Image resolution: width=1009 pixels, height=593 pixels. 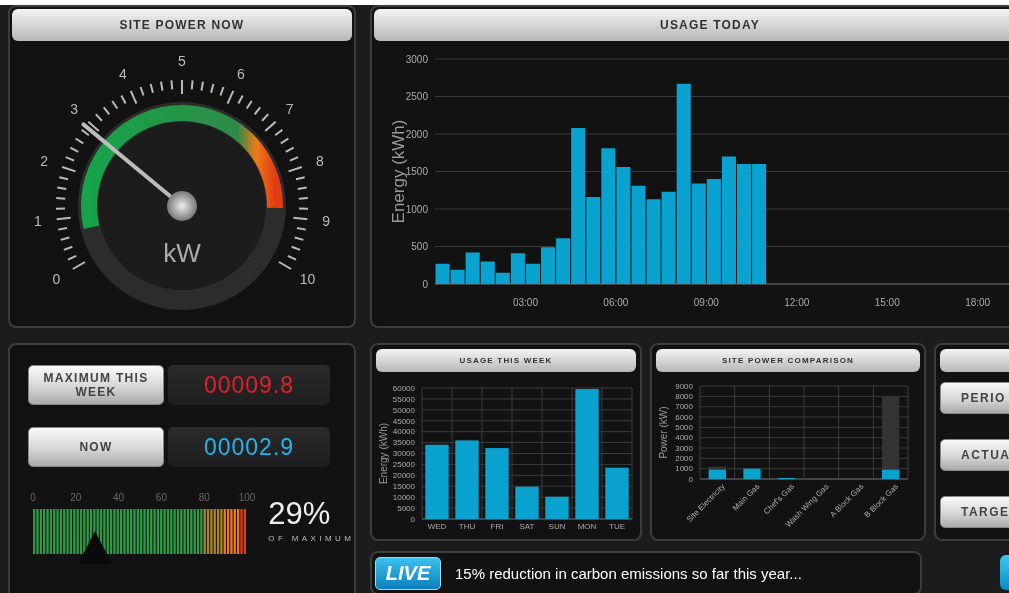 I want to click on readout-button: MAXIMUM THIS WEEK, so click(x=96, y=385).